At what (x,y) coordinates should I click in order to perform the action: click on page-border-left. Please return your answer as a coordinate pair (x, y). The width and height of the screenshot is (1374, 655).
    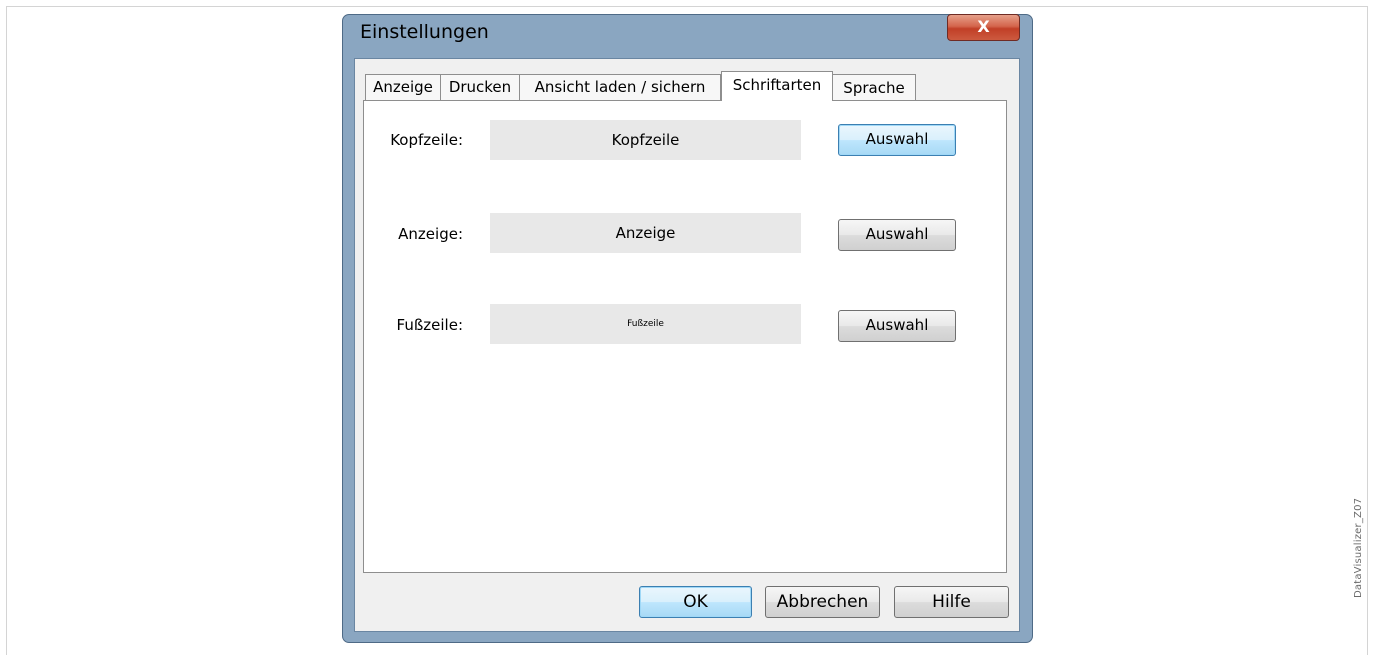
    Looking at the image, I should click on (6, 330).